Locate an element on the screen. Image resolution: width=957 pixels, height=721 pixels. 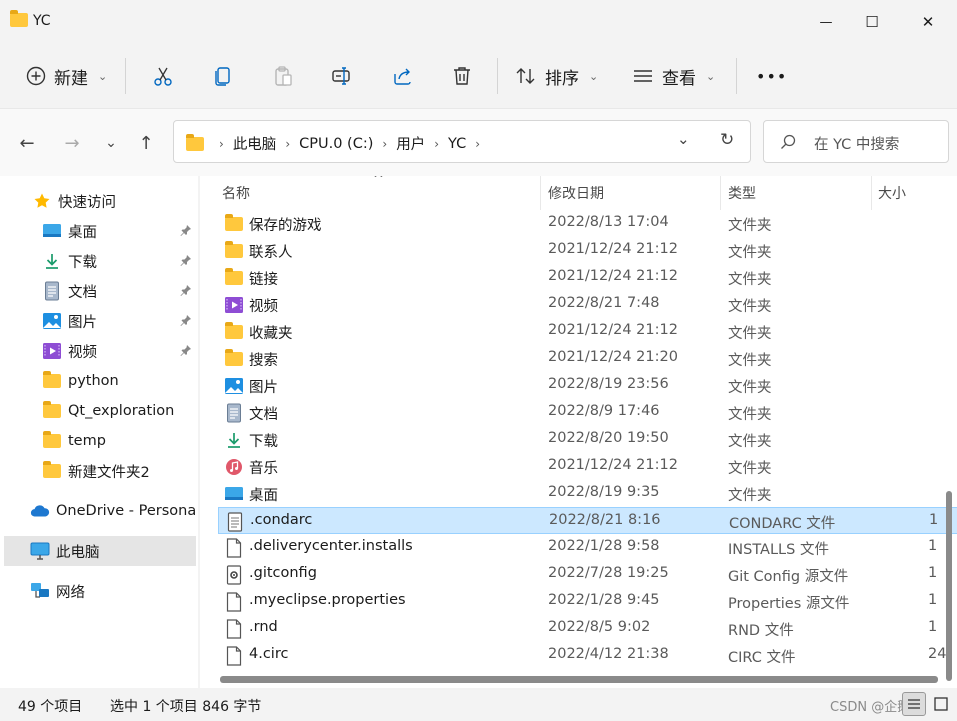
status-bar: 49 个项目 选中 1 个项目 846 字节 CSDN @企鹅75 is located at coordinates (478, 704).